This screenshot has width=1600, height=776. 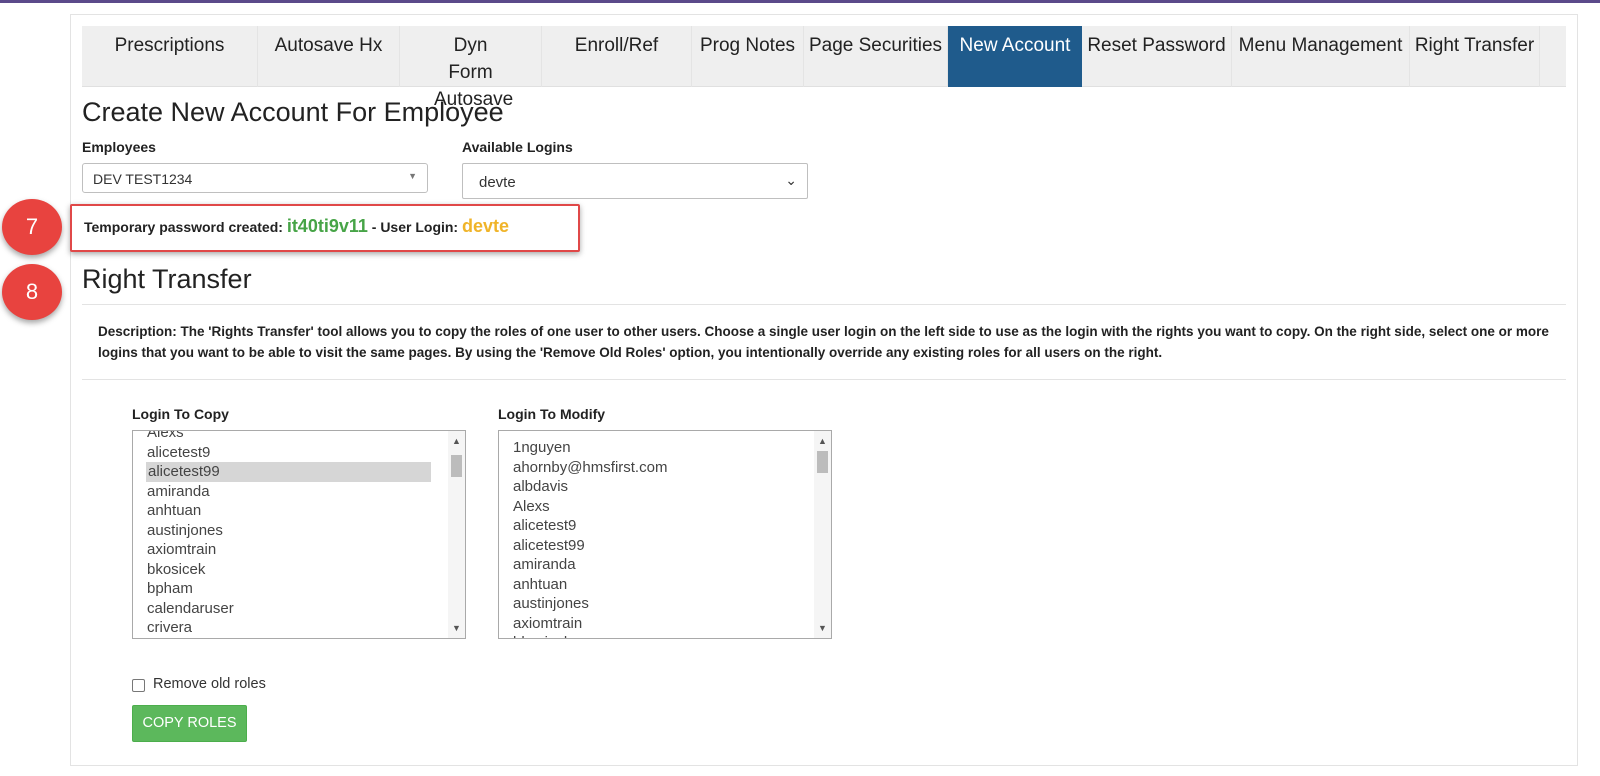 What do you see at coordinates (875, 45) in the screenshot?
I see `tab-label: Page Securities` at bounding box center [875, 45].